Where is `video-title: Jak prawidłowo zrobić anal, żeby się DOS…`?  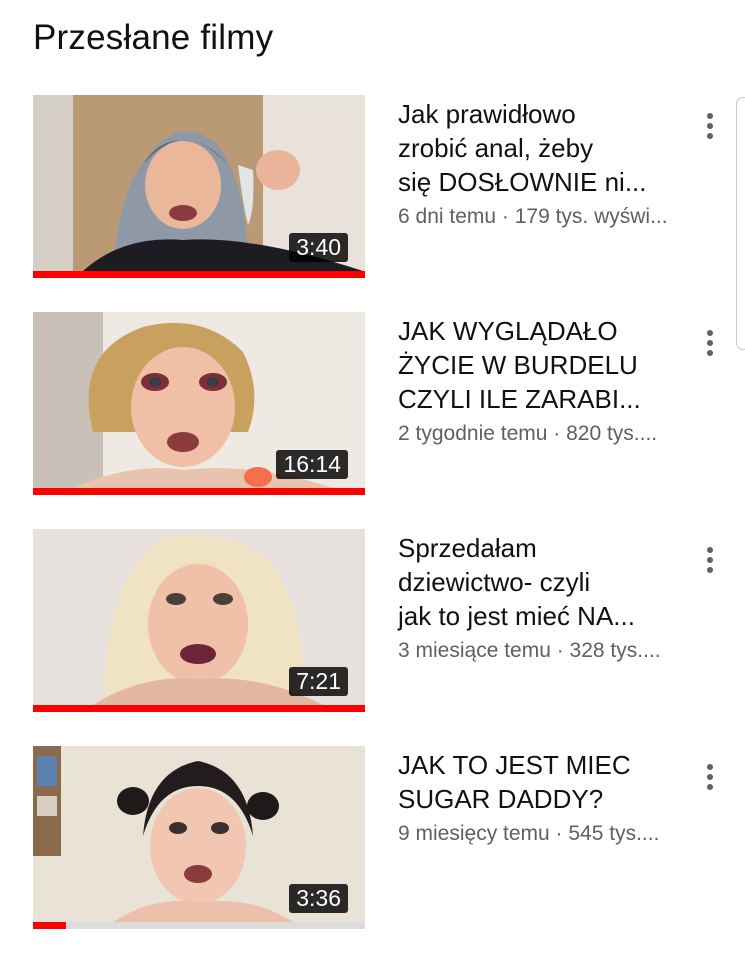 video-title: Jak prawidłowo zrobić anal, żeby się DOS… is located at coordinates (548, 148).